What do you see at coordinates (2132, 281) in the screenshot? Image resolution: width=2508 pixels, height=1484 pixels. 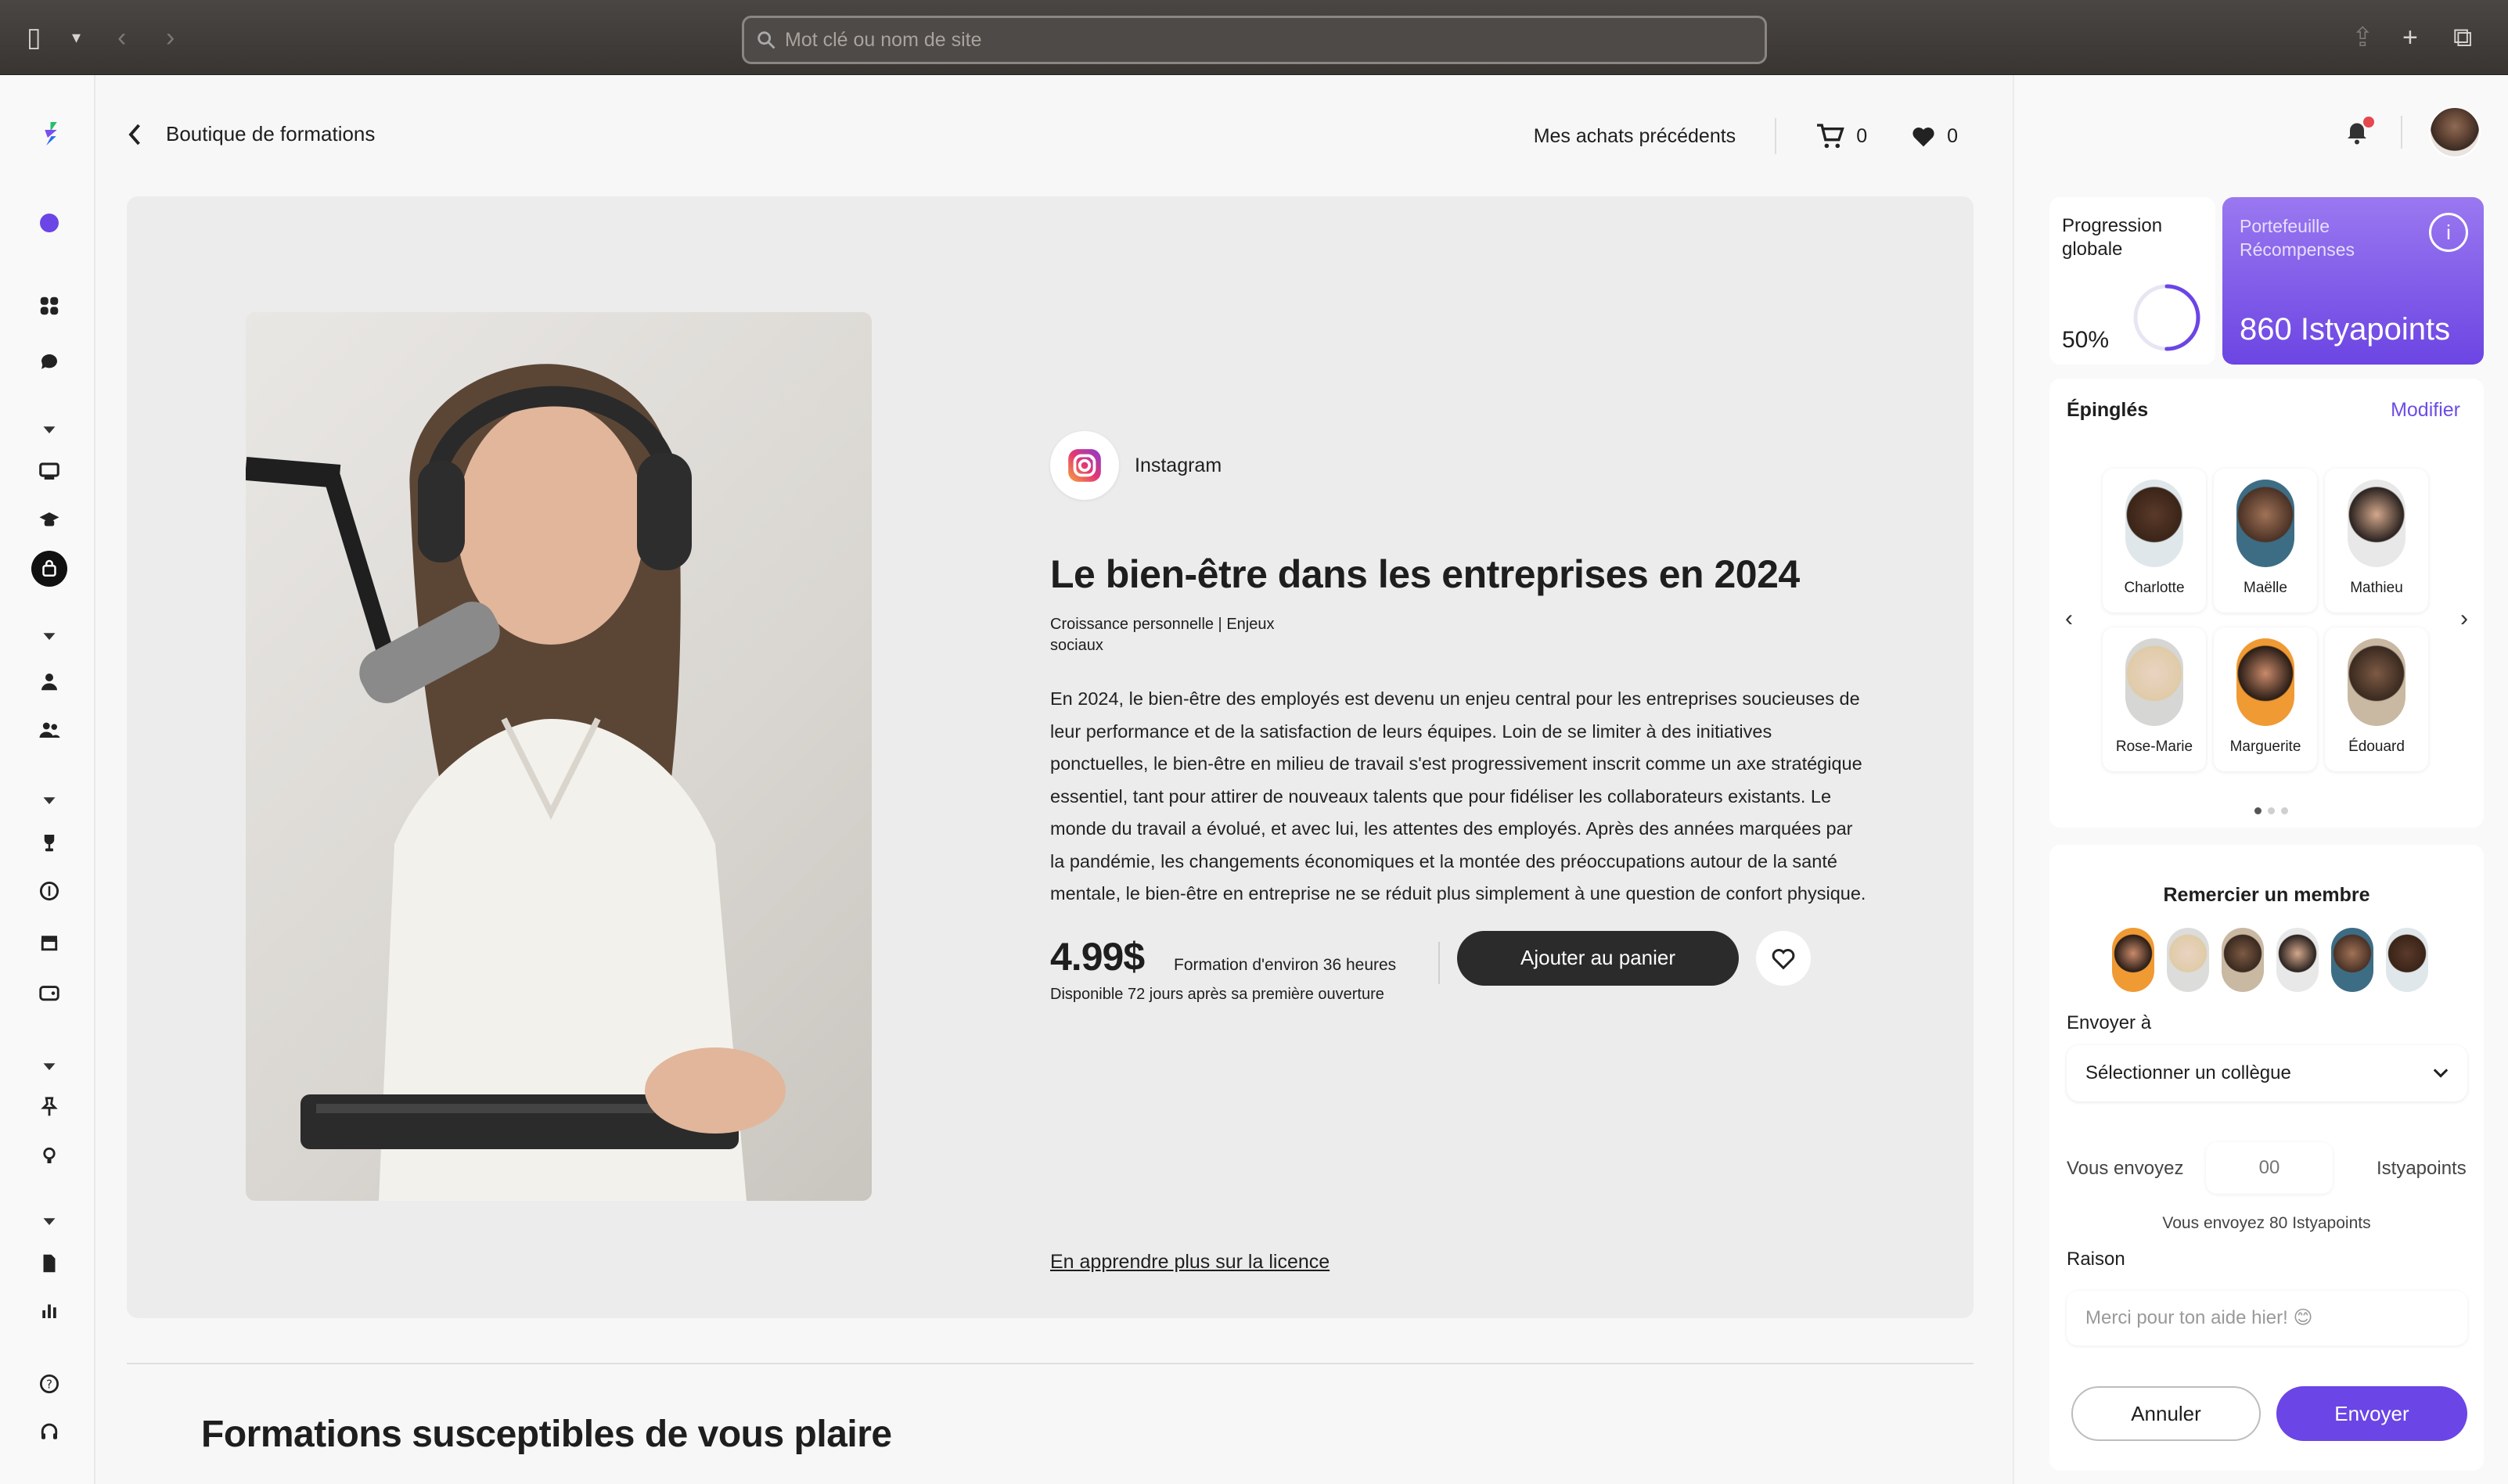 I see `progress-card: Progression globale 50%` at bounding box center [2132, 281].